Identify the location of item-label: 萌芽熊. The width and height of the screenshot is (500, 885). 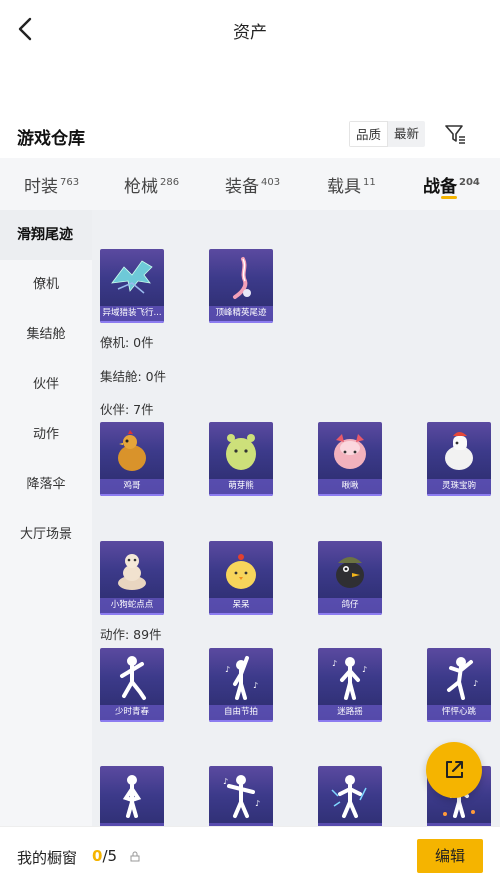
(241, 486).